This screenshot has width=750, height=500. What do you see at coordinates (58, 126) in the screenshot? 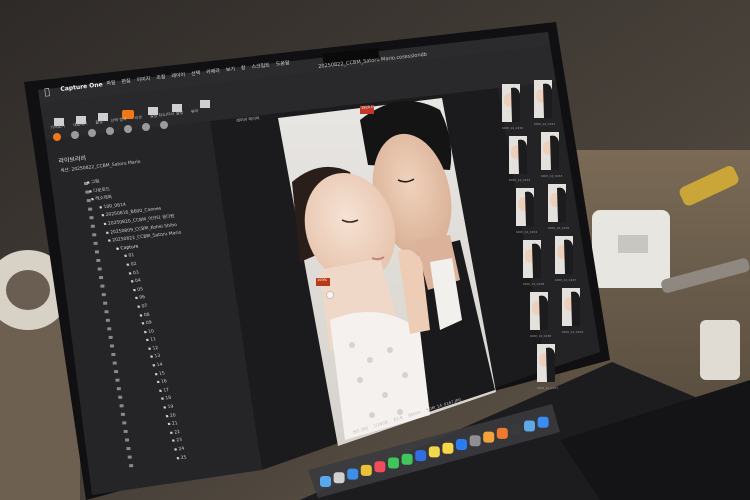
I see `toolbar-label: 가져오기` at bounding box center [58, 126].